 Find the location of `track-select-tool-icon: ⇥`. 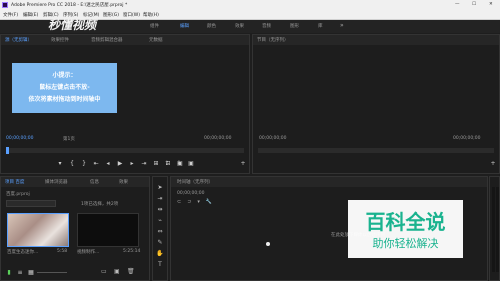

track-select-tool-icon: ⇥ is located at coordinates (160, 198).